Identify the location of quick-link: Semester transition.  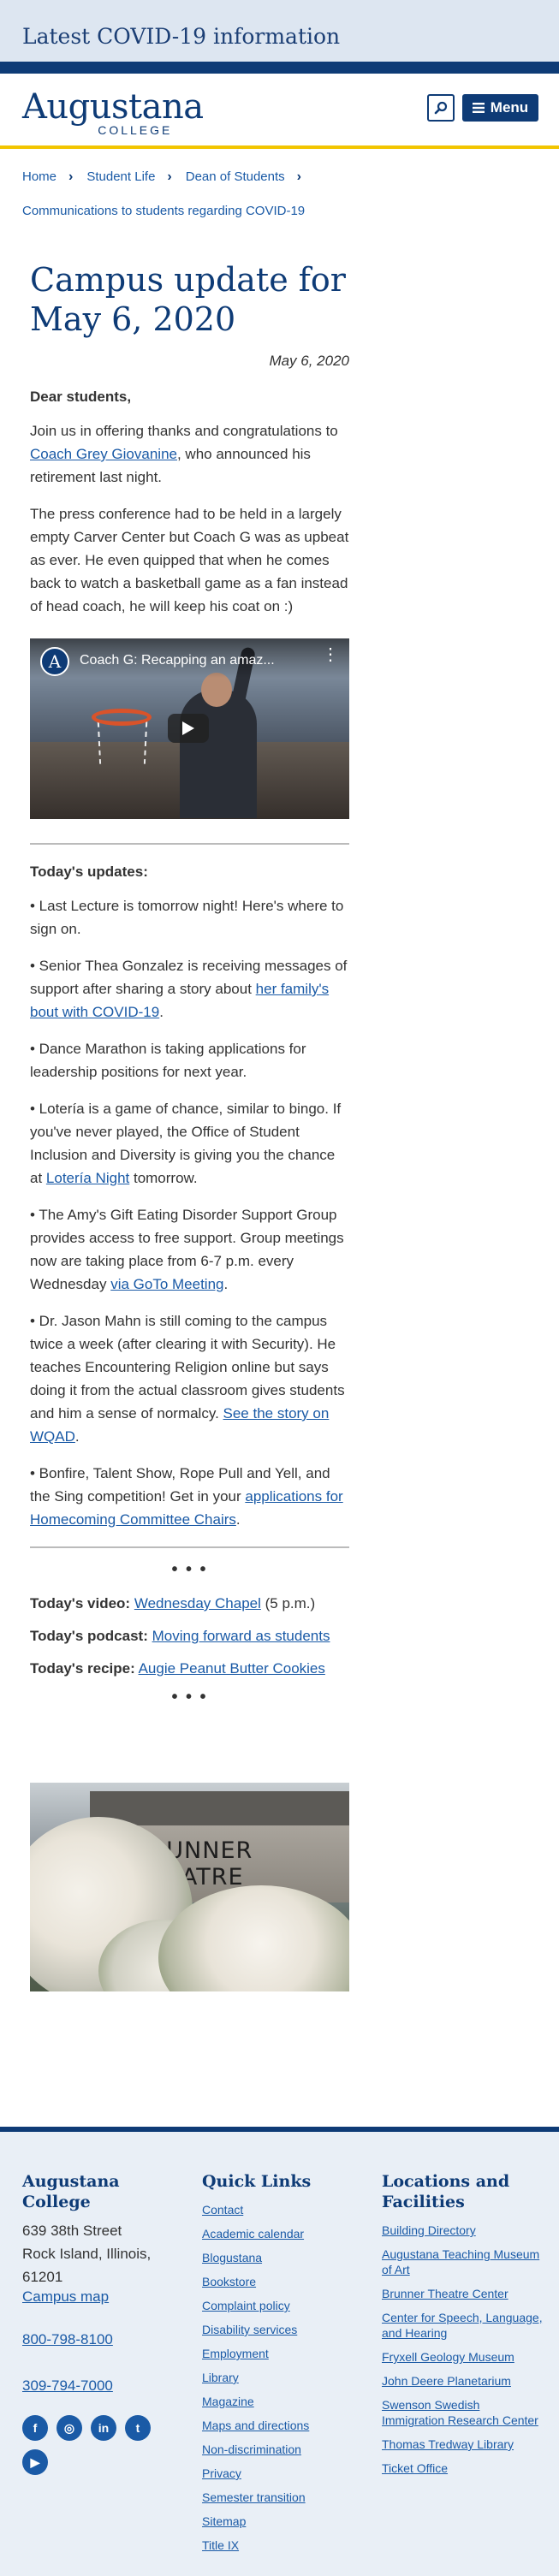
(283, 2497).